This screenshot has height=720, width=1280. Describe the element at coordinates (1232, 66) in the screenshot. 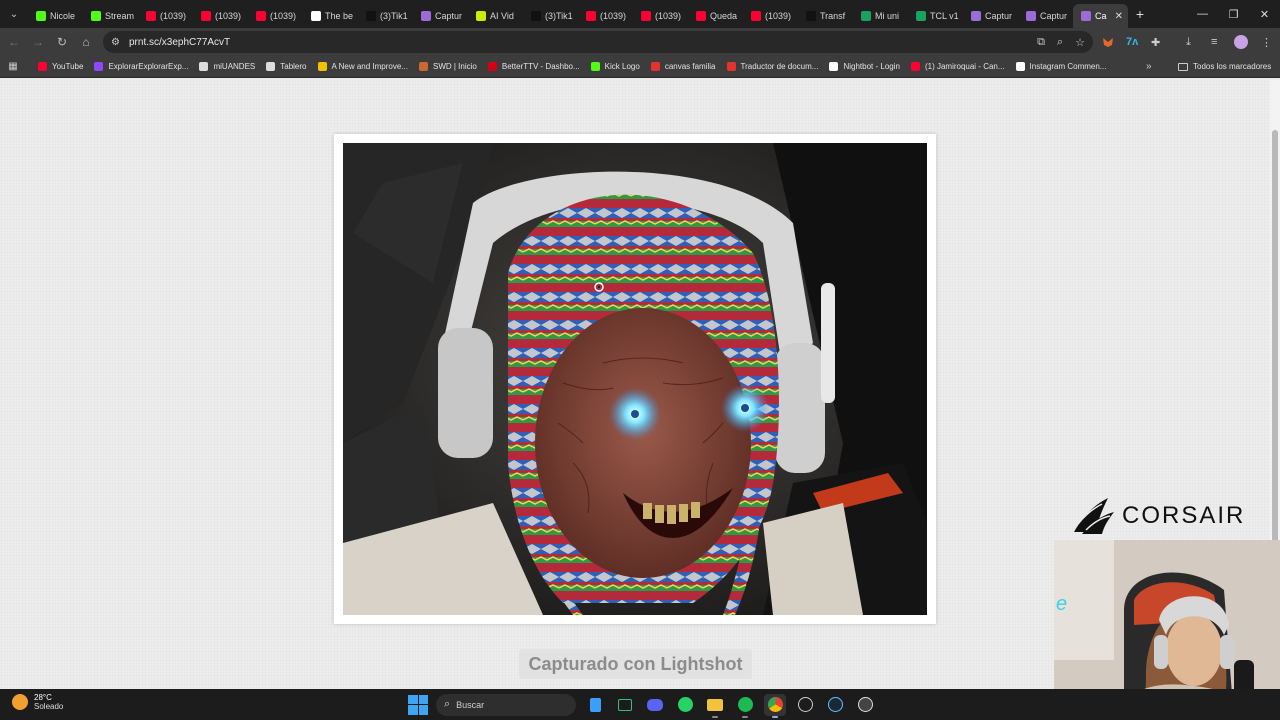

I see `all-bookmarks-label: Todos los marcadores` at that location.